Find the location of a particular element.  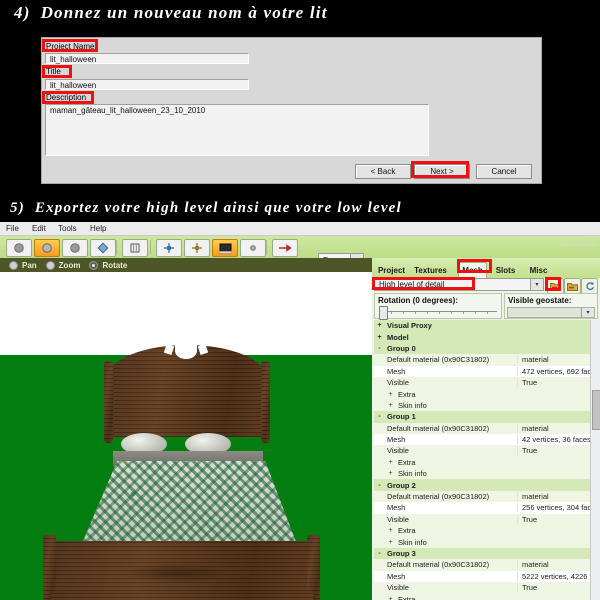

tree-row: - Group 3 is located at coordinates (487, 553).